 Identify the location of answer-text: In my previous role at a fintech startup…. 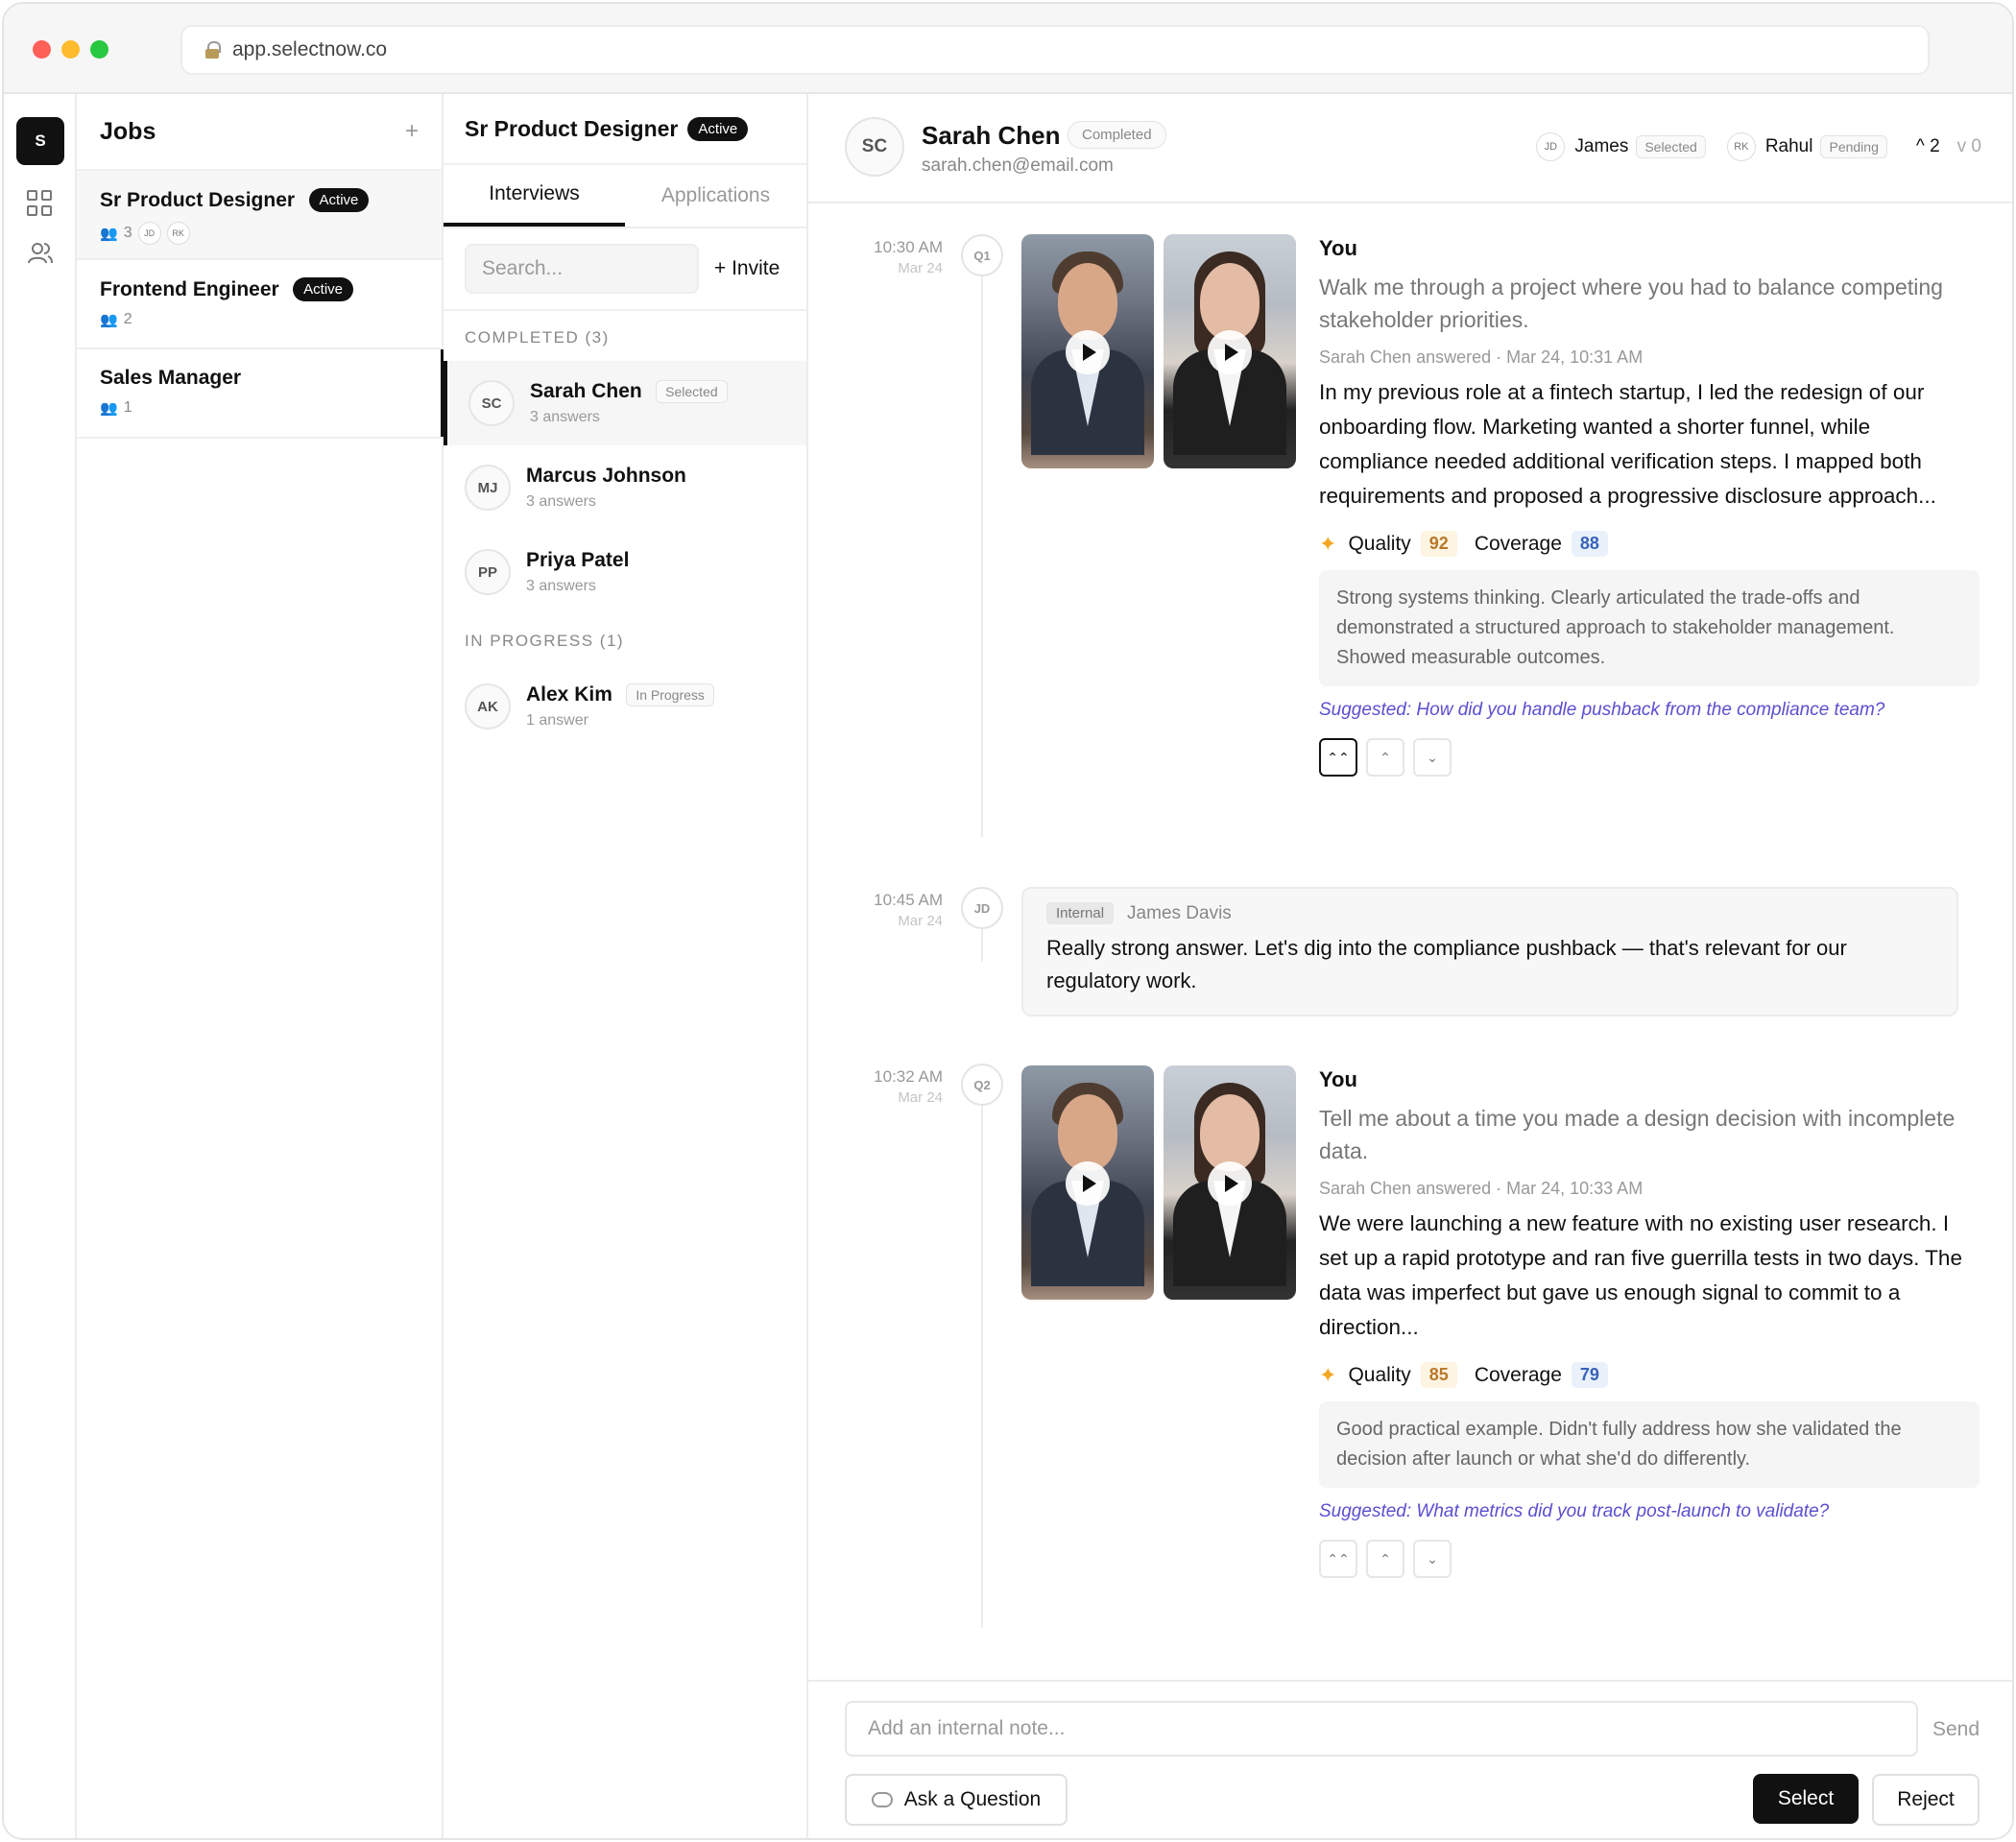
(1628, 444).